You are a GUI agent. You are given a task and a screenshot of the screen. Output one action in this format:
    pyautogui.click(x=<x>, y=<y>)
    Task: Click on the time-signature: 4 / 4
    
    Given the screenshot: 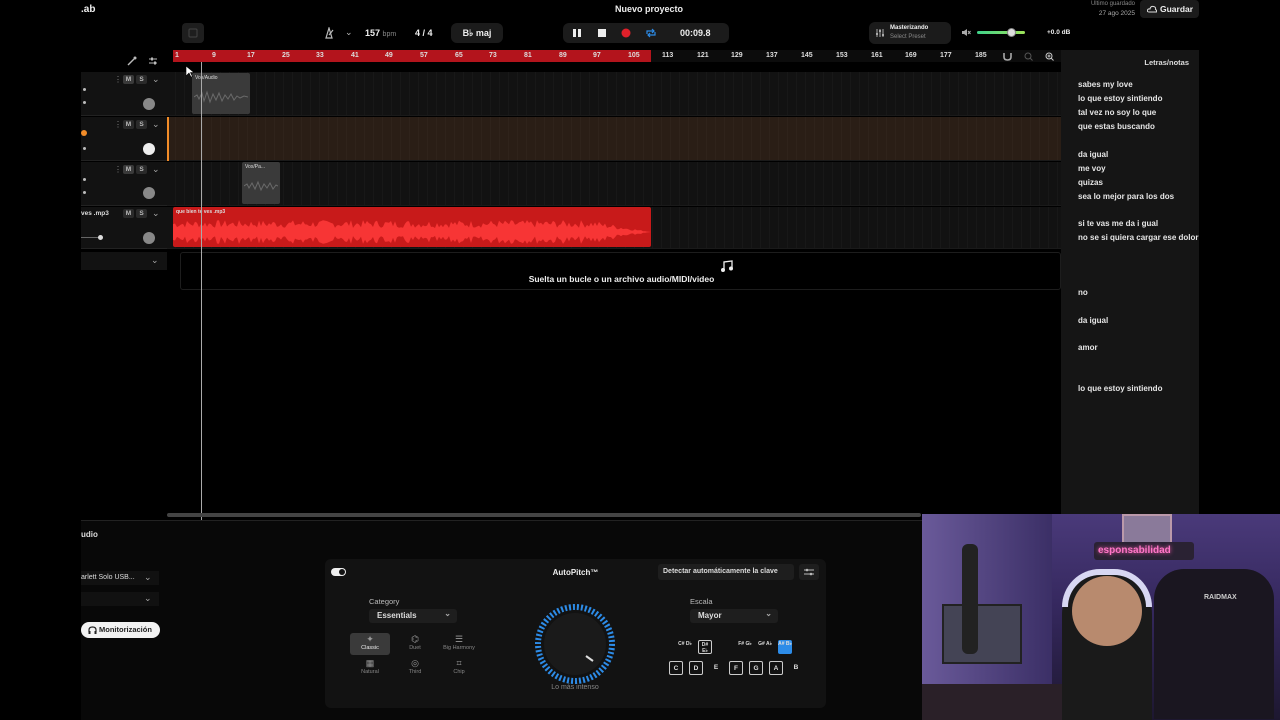 What is the action you would take?
    pyautogui.click(x=424, y=33)
    